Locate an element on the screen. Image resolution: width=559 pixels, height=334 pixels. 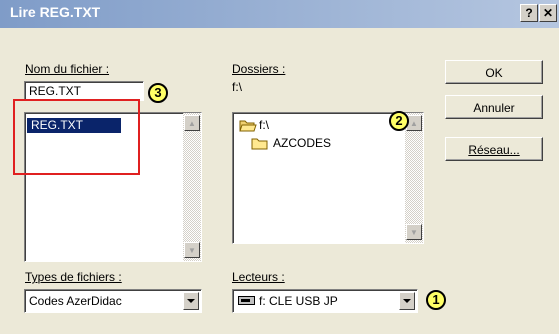
annotation-highlight-box is located at coordinates (76, 137).